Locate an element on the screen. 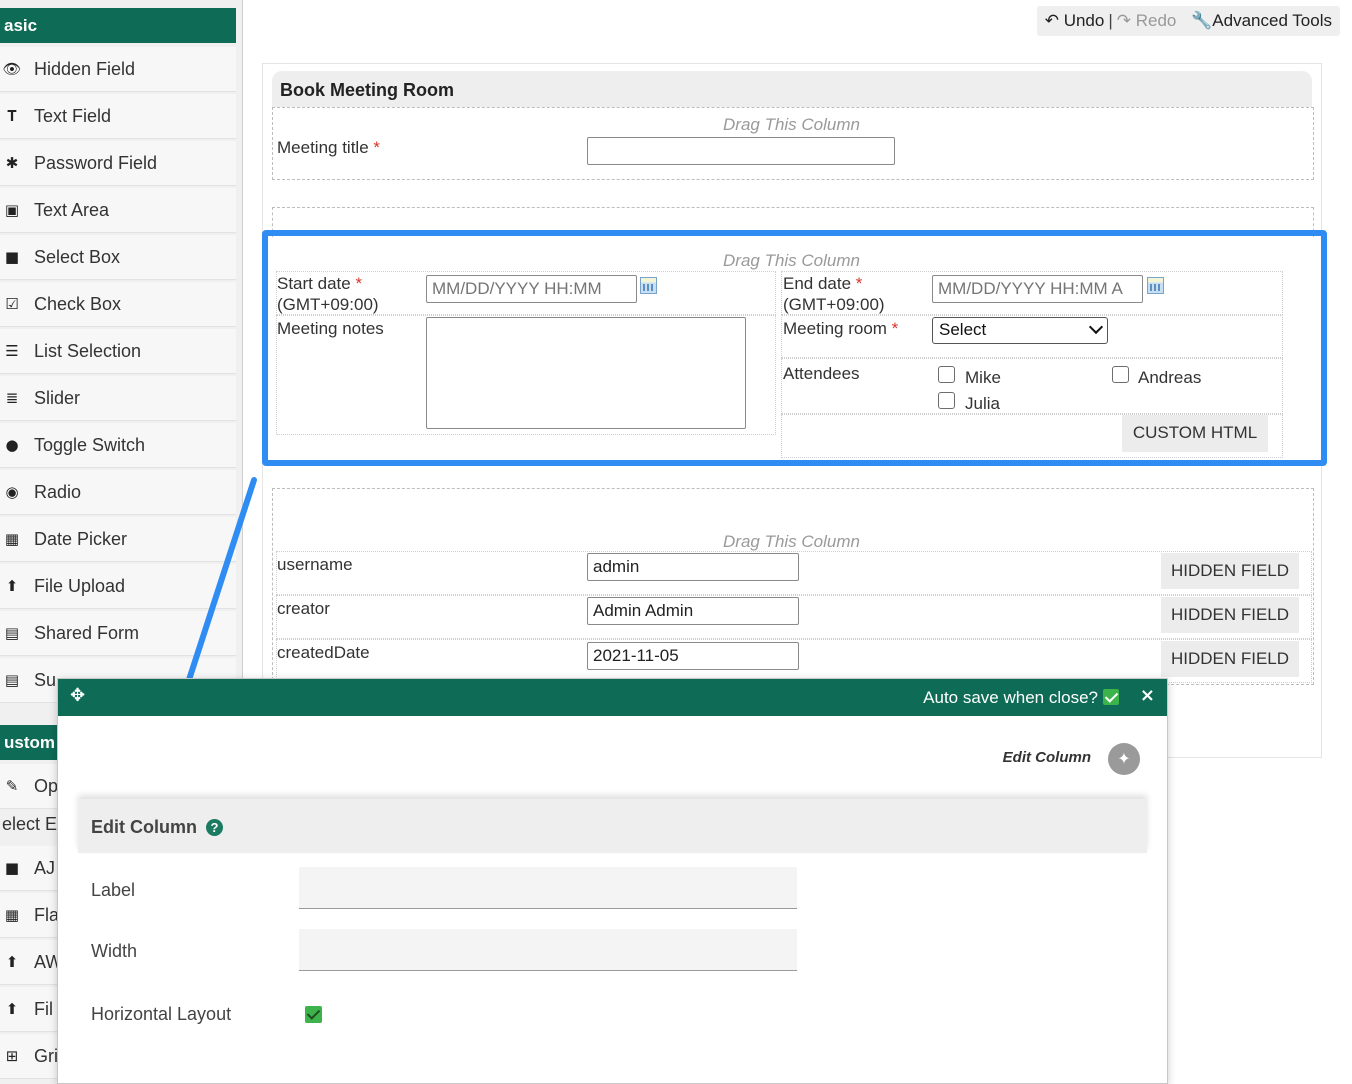 The image size is (1352, 1084). hidden-row-label: createdDate is located at coordinates (323, 652).